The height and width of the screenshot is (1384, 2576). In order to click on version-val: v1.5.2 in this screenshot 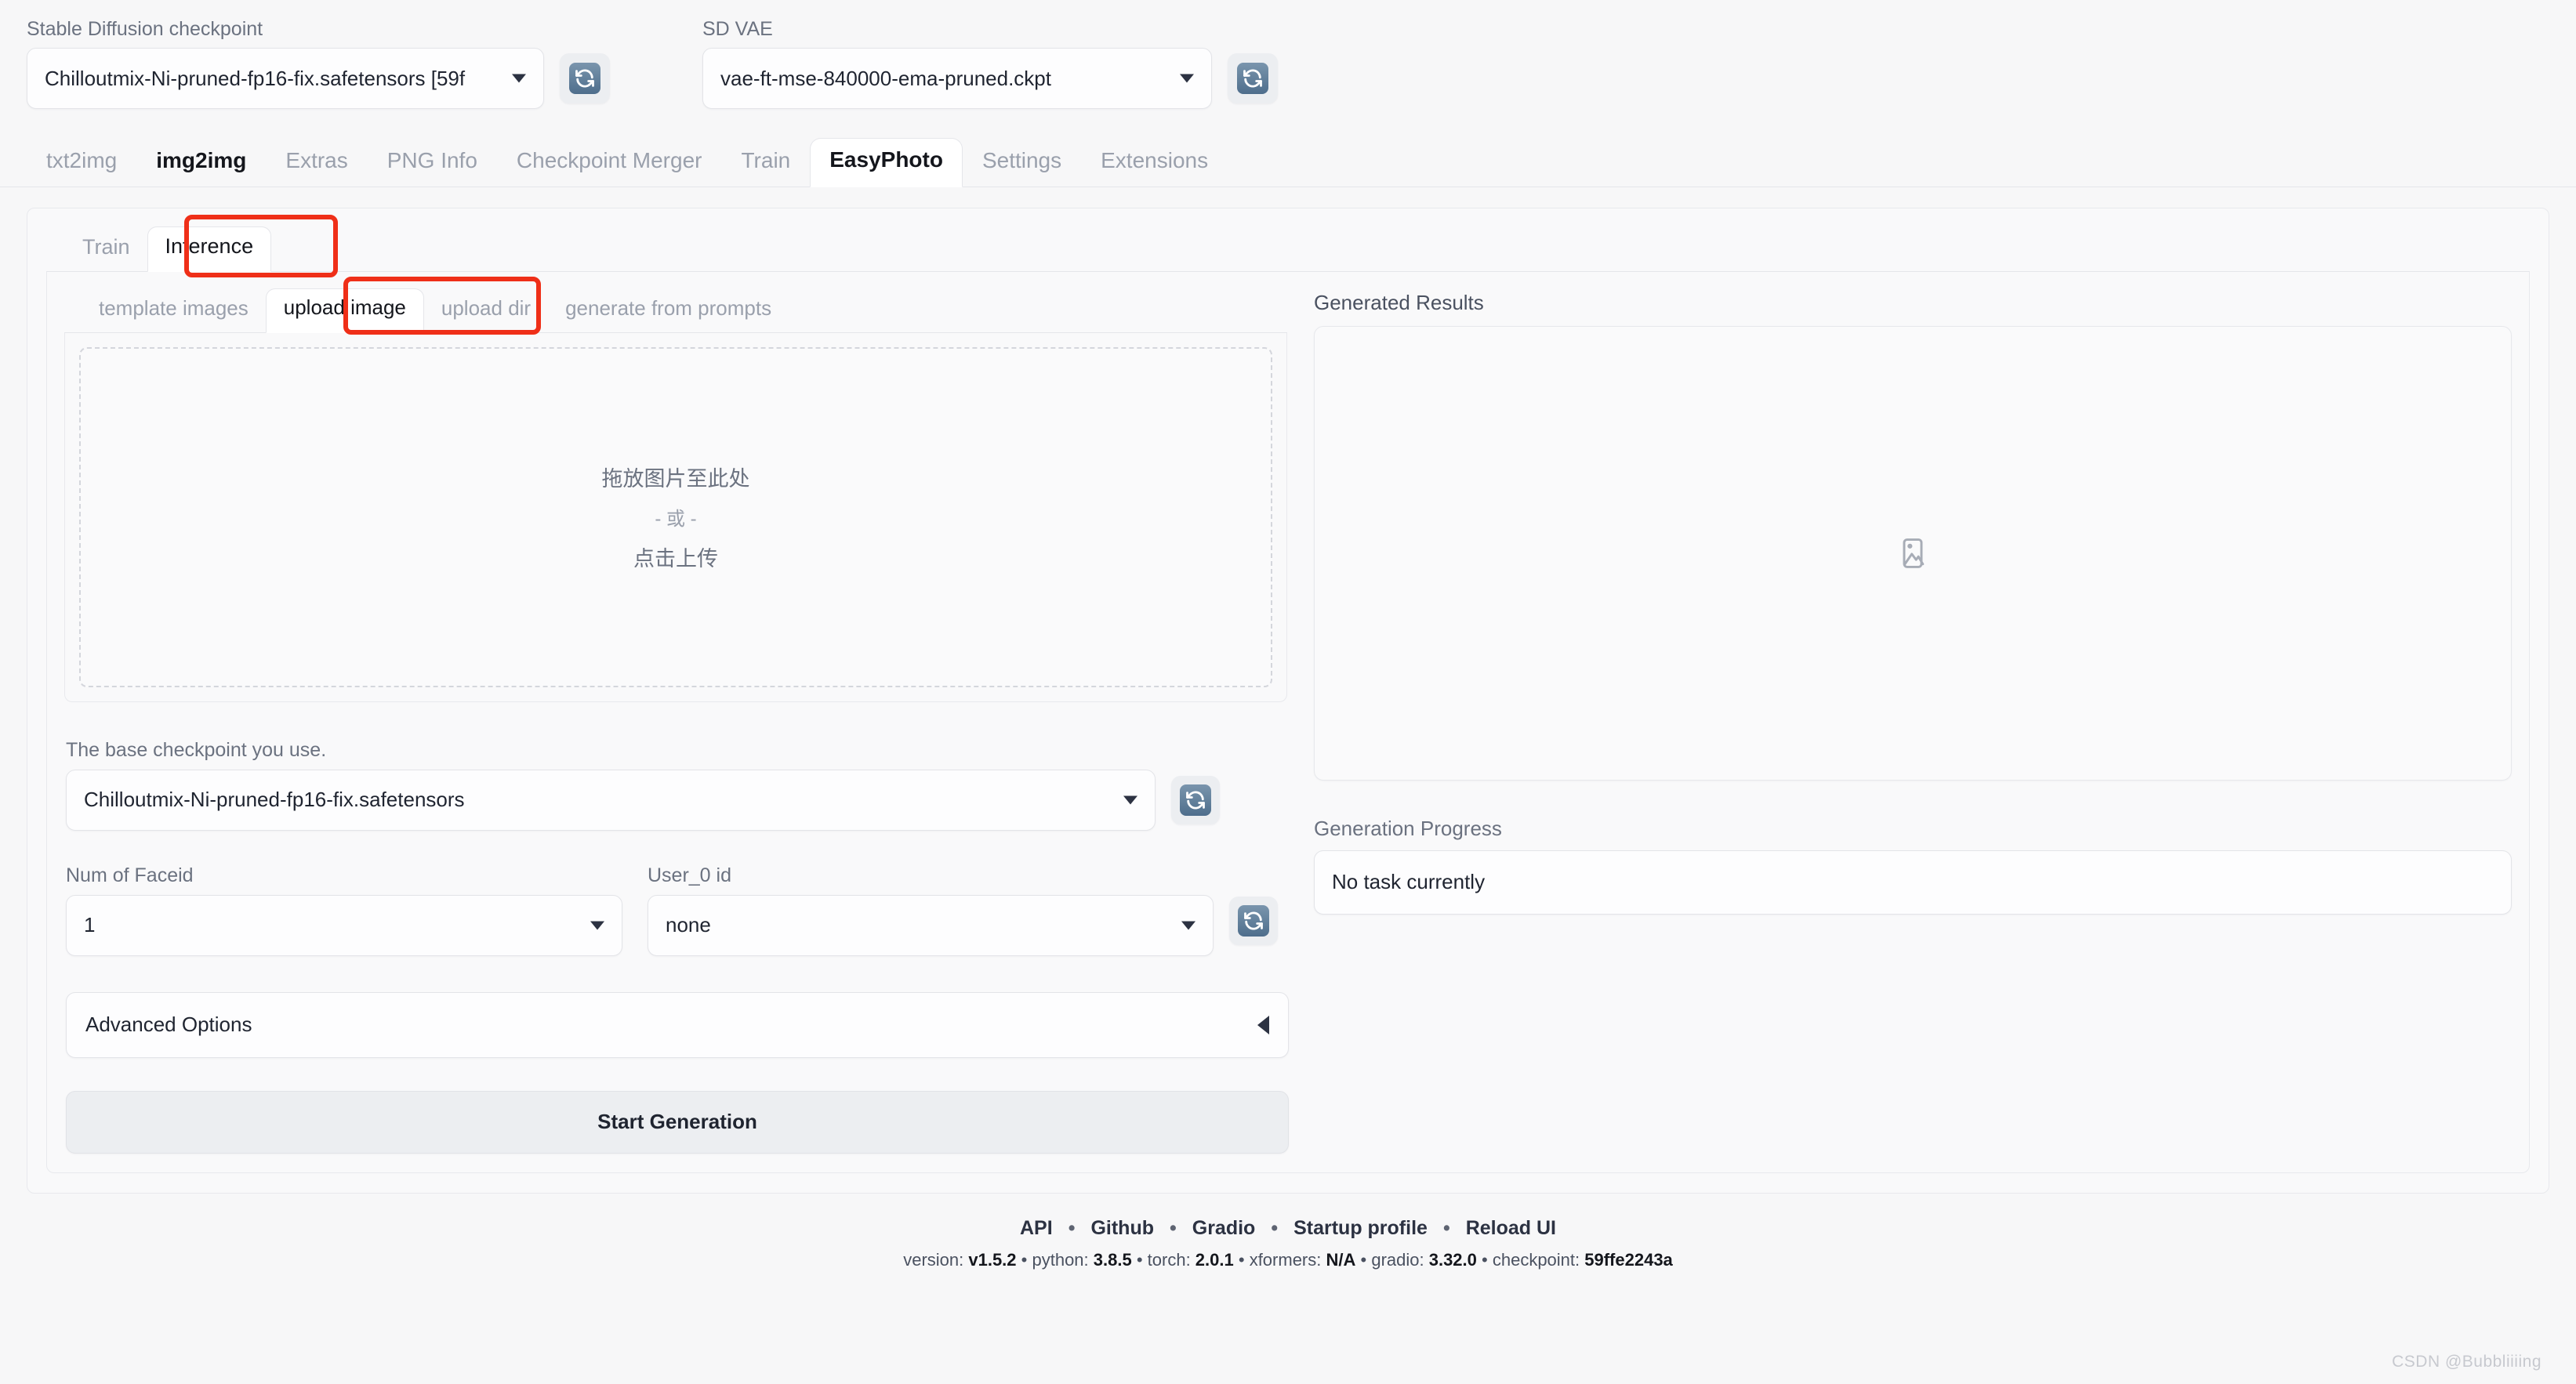, I will do `click(993, 1259)`.